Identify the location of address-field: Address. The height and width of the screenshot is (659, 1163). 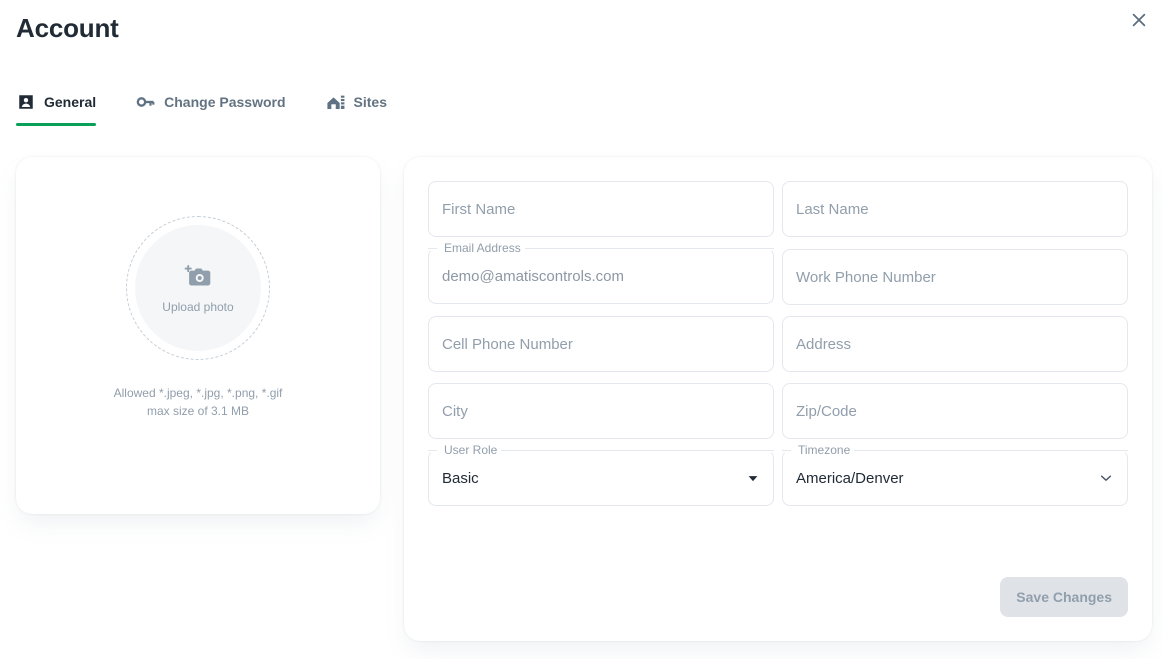
(955, 344).